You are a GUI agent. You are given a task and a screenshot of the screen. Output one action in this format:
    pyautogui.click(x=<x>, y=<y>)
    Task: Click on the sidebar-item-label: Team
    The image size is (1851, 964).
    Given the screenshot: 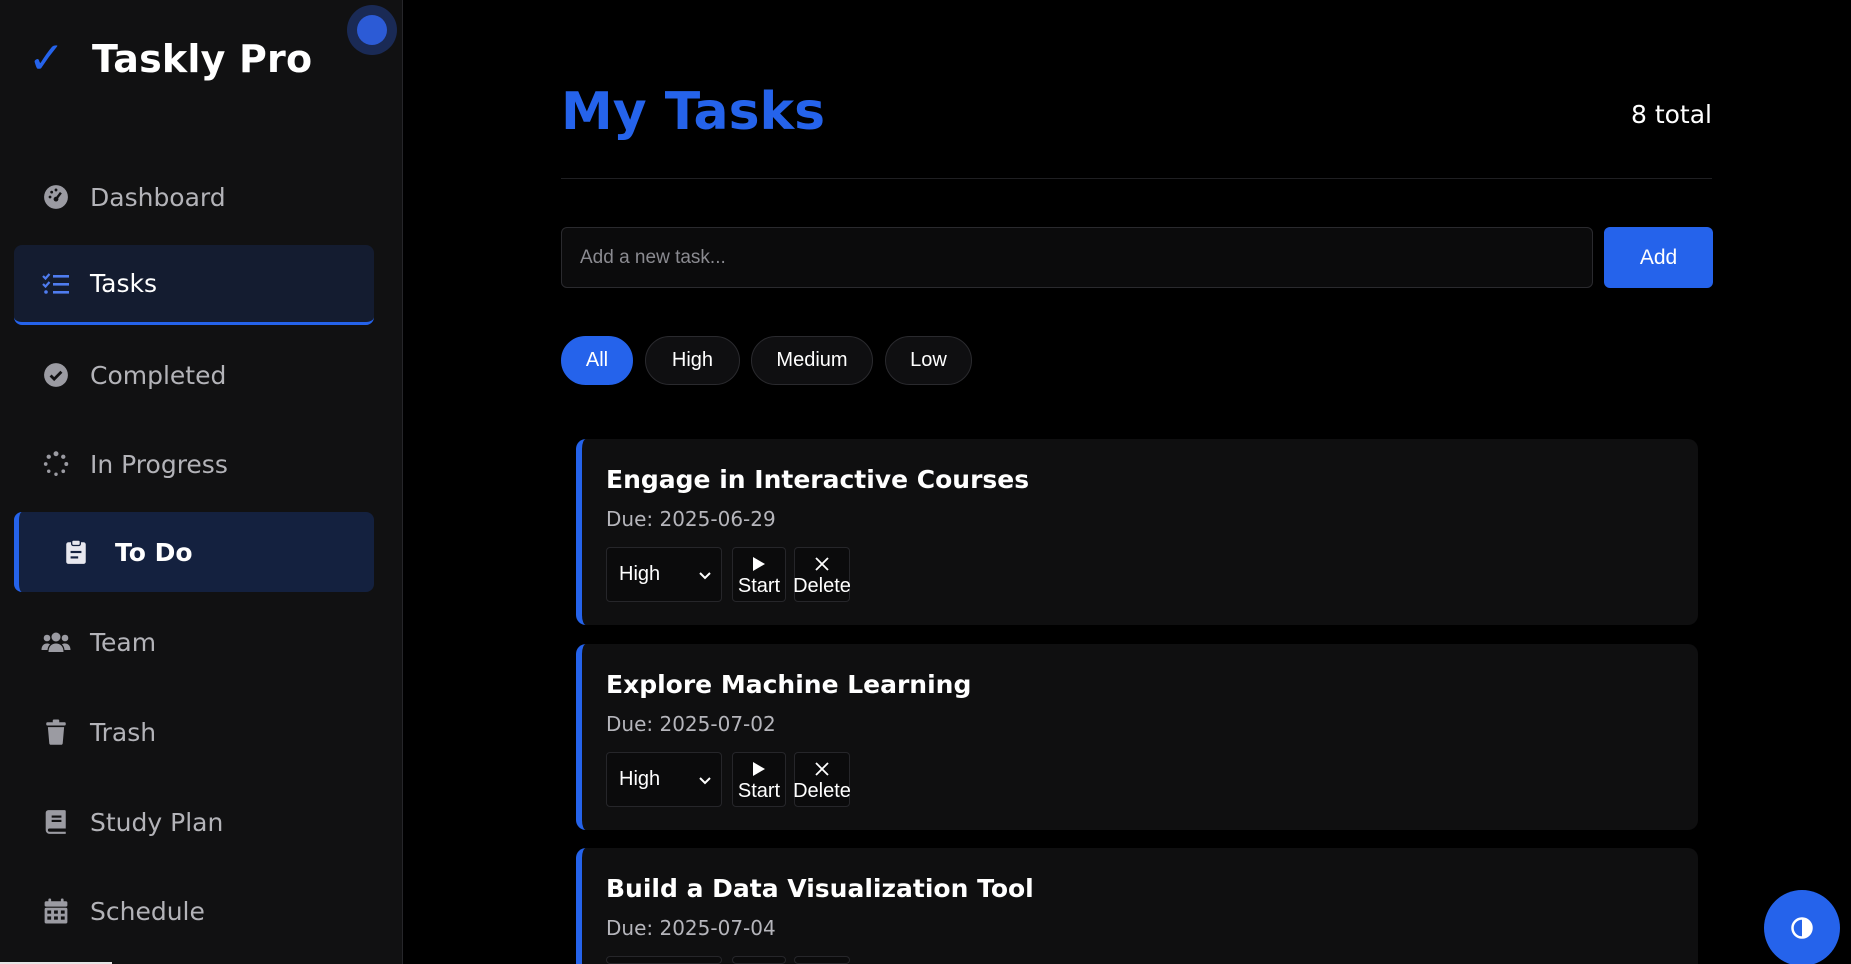 What is the action you would take?
    pyautogui.click(x=123, y=642)
    